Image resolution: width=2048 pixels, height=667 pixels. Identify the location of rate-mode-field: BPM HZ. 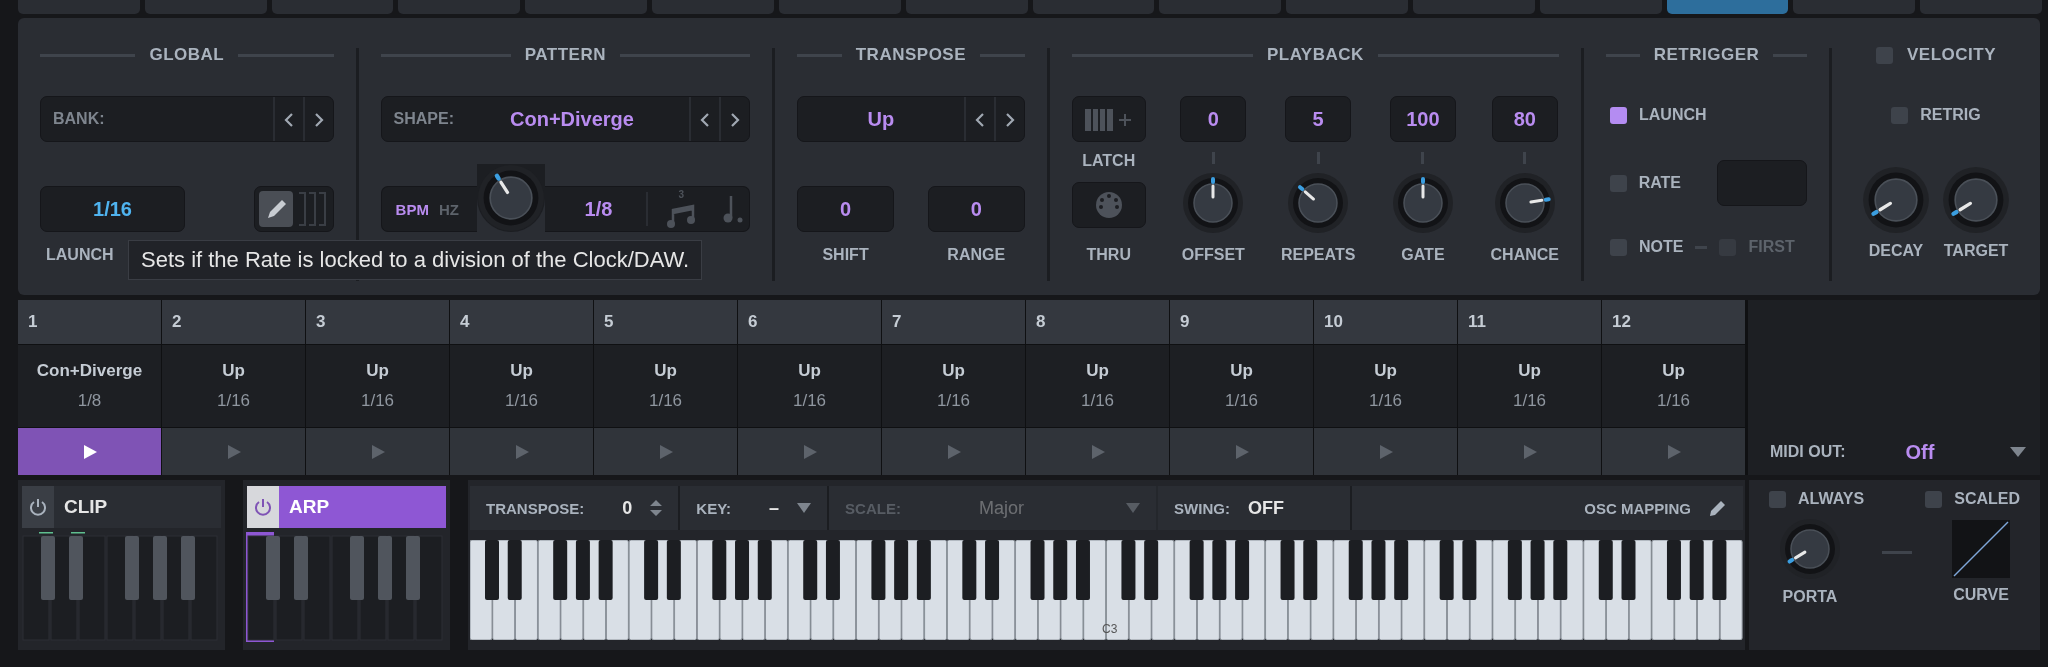
(428, 209).